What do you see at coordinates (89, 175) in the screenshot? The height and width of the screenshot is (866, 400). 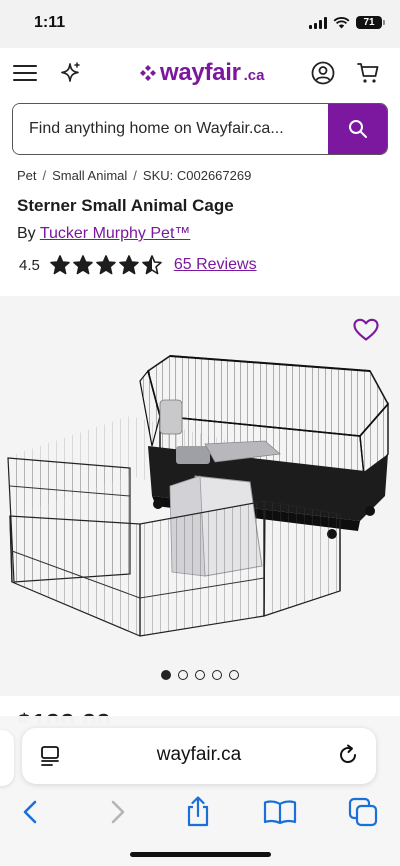 I see `breadcrumb-small-animal: Small Animal` at bounding box center [89, 175].